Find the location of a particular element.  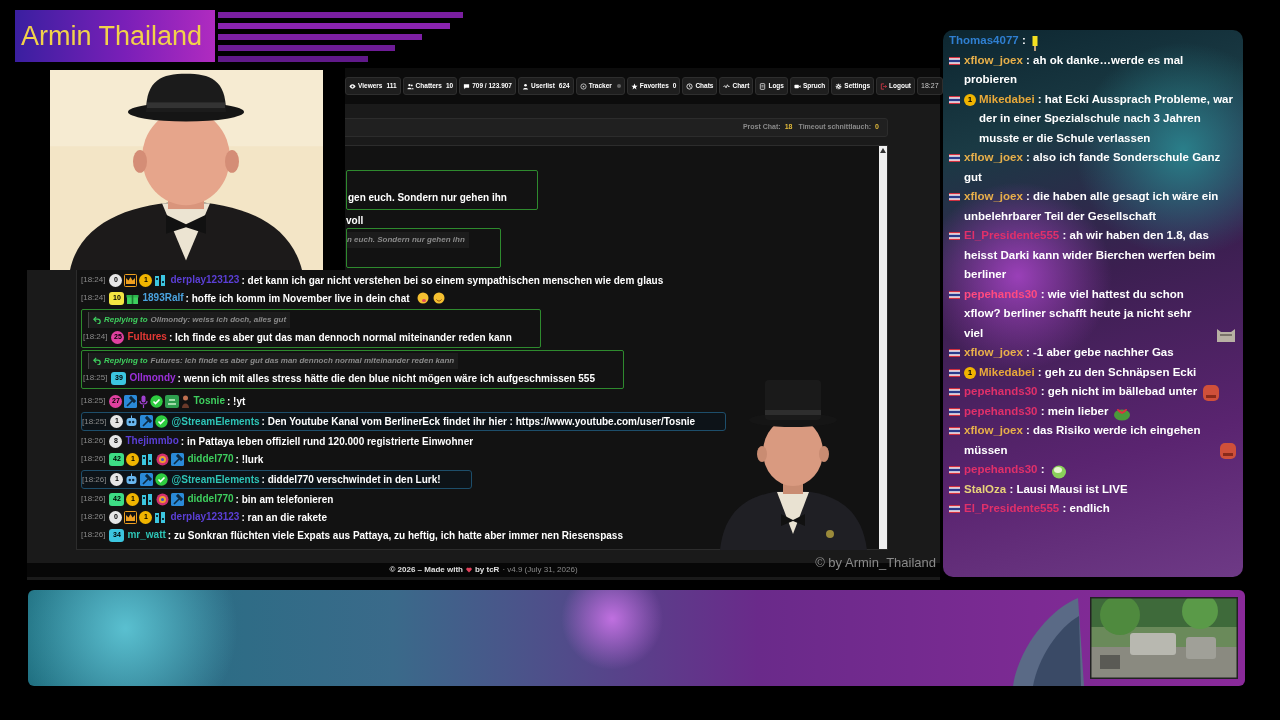

footer-link: by tcR is located at coordinates (487, 570).